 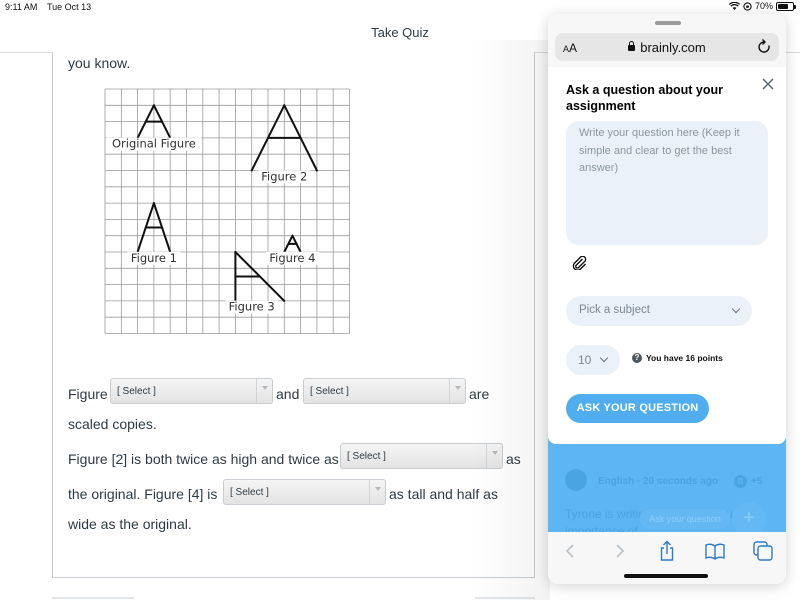 What do you see at coordinates (644, 98) in the screenshot?
I see `modal-title: Ask a question about your assignment` at bounding box center [644, 98].